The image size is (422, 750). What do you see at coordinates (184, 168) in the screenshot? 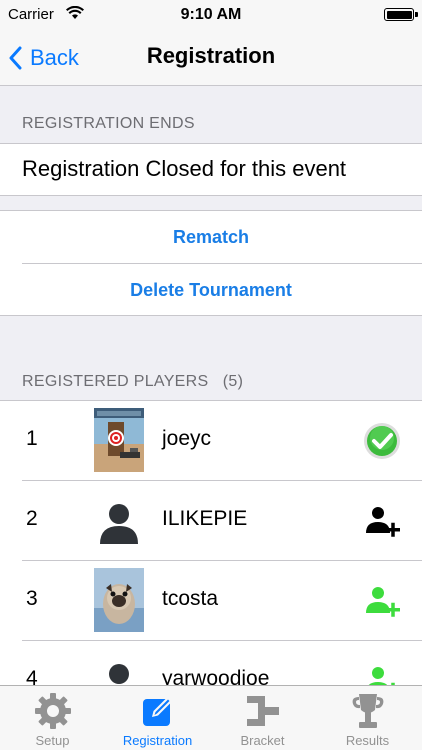
I see `registration-status-text: Registration Closed for this event` at bounding box center [184, 168].